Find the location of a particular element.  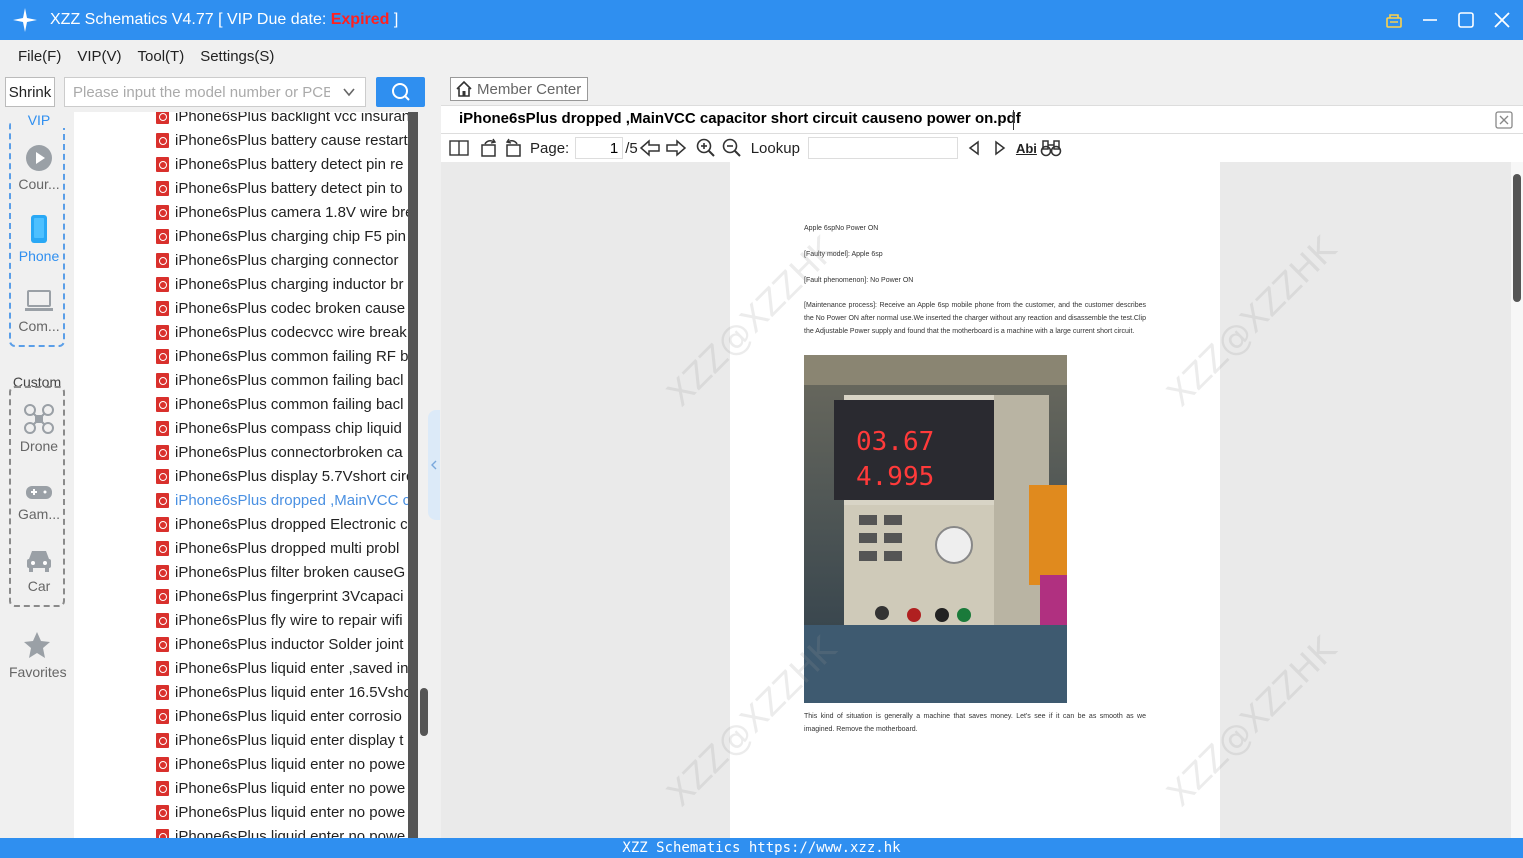

sidebar-item-favorites: Favorites is located at coordinates (38, 655).